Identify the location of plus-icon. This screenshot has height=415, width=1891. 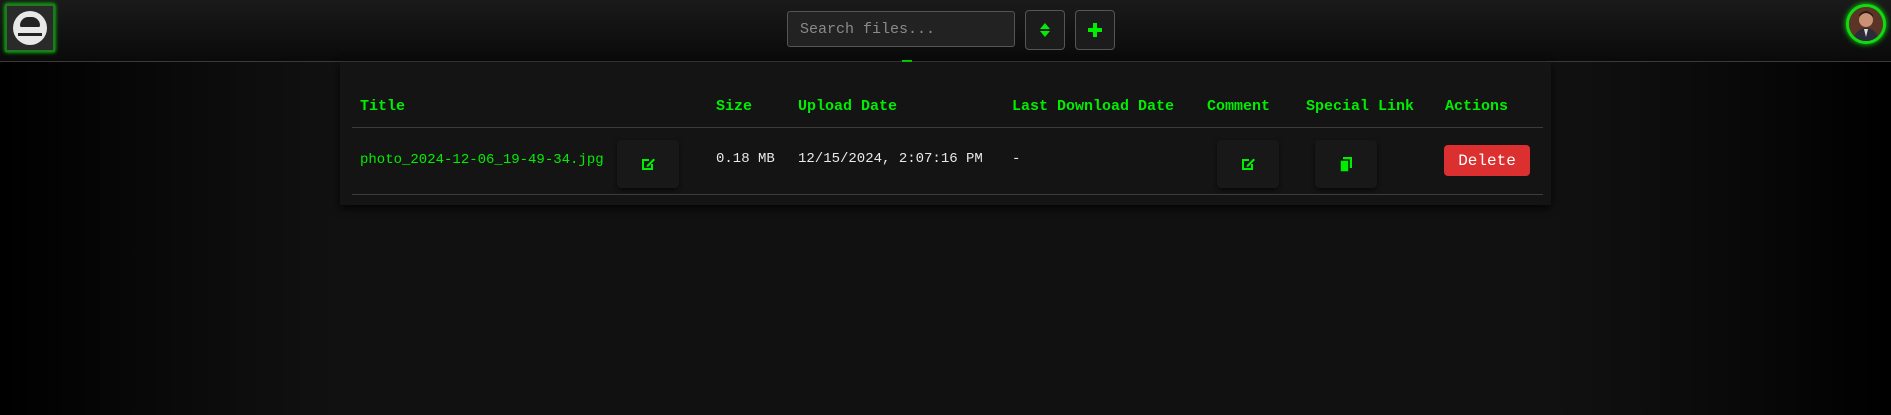
(1095, 30).